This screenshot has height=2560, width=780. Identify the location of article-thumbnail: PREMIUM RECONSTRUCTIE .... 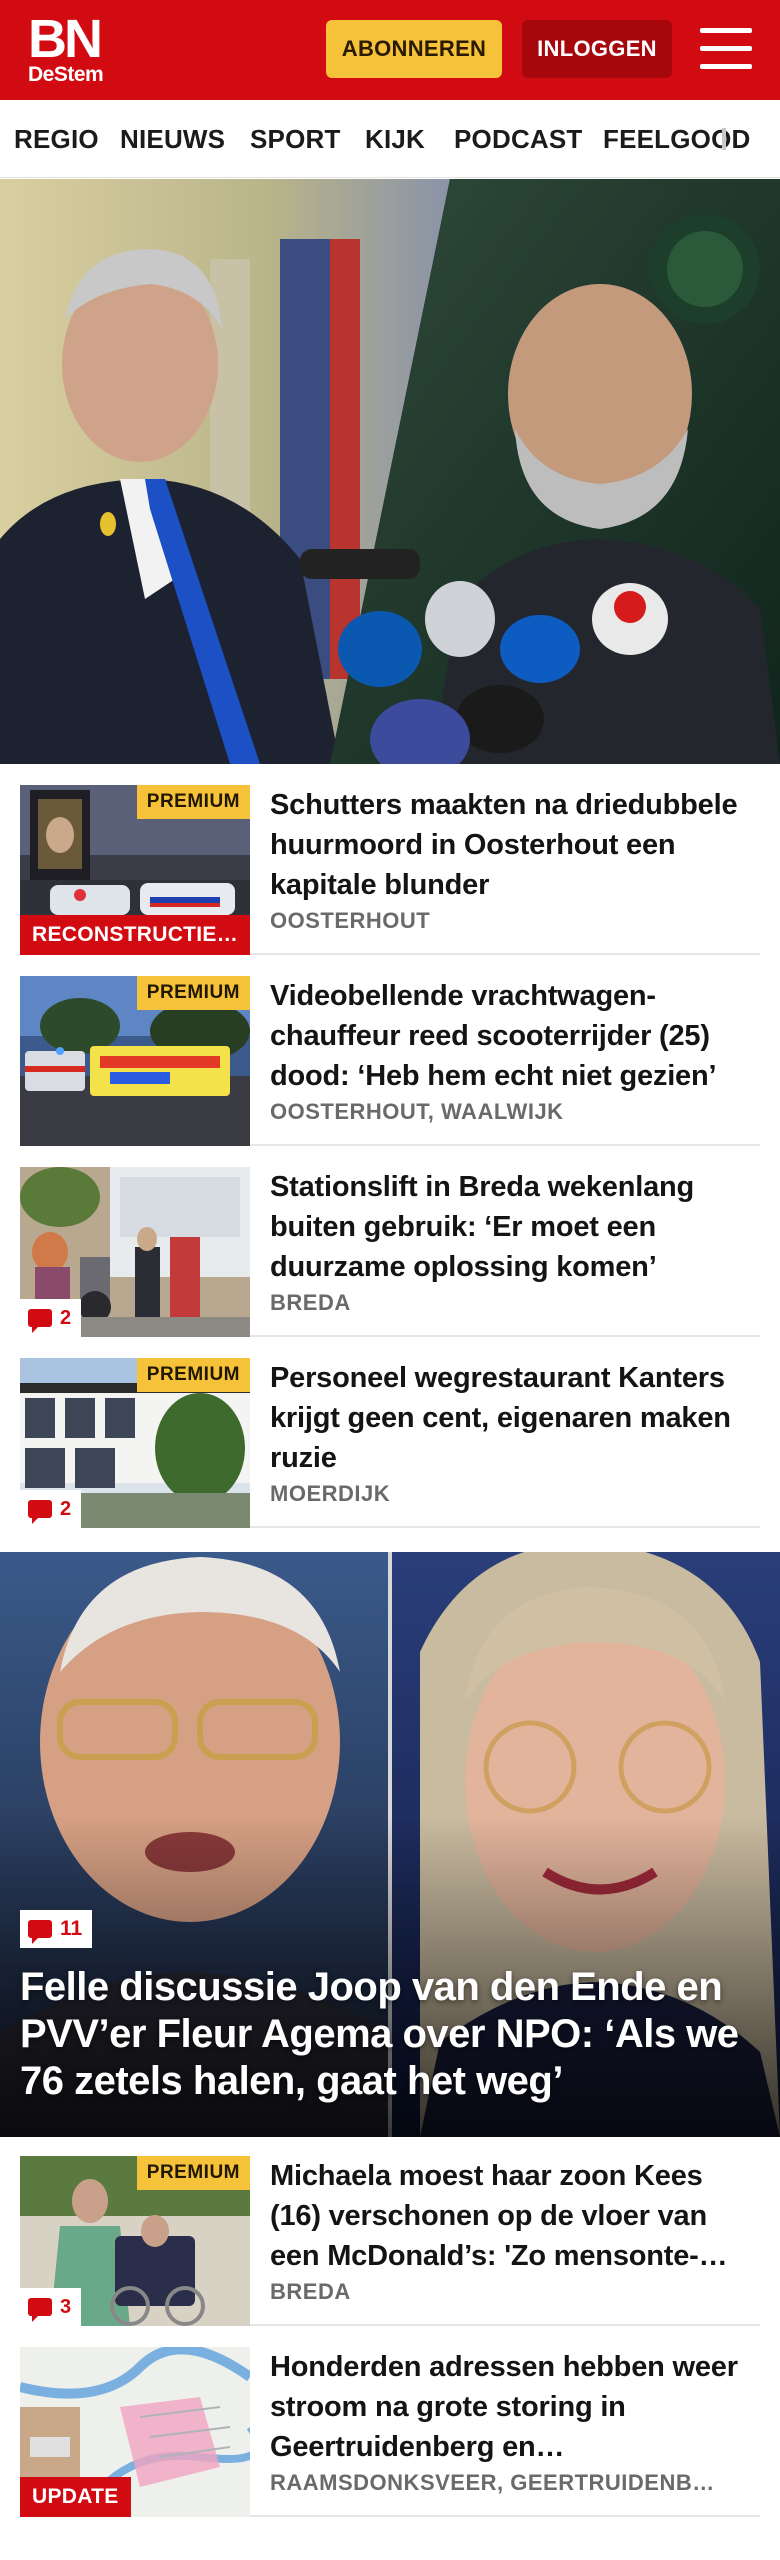
(135, 870).